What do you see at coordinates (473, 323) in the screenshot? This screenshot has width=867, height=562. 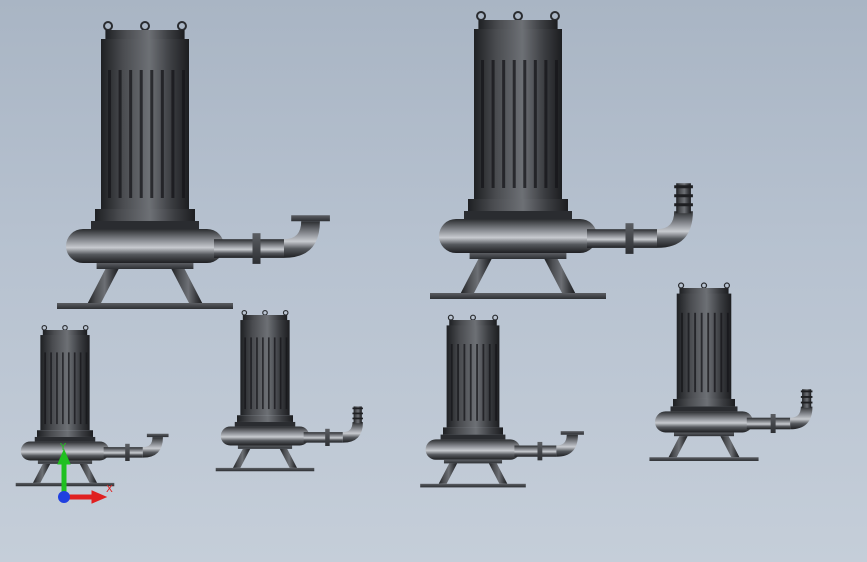 I see `motor-cap` at bounding box center [473, 323].